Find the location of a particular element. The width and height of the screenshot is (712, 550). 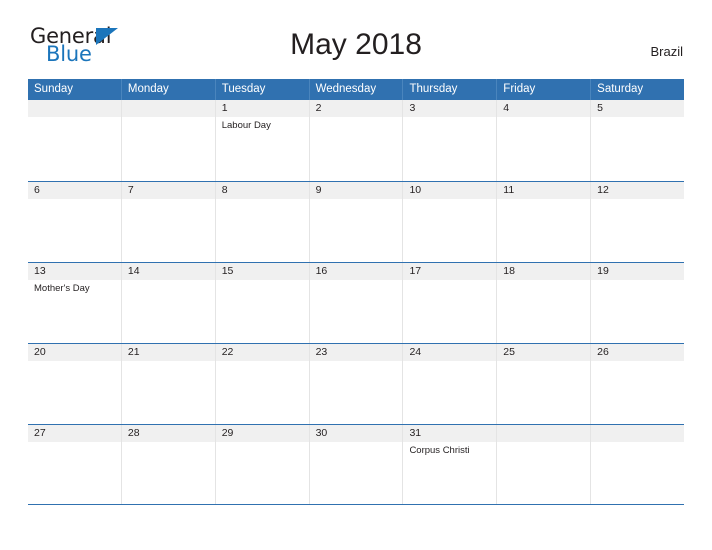

day-events: Mother's Day is located at coordinates (74, 287).